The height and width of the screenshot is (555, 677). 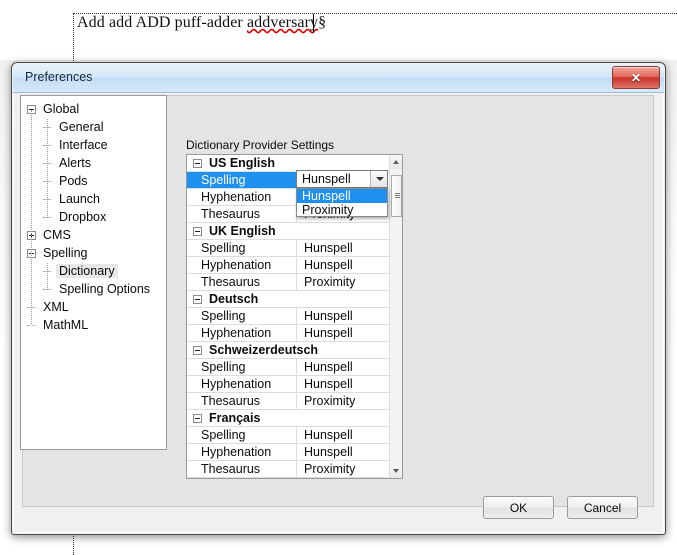 What do you see at coordinates (396, 471) in the screenshot?
I see `scroll-down-arrow-icon` at bounding box center [396, 471].